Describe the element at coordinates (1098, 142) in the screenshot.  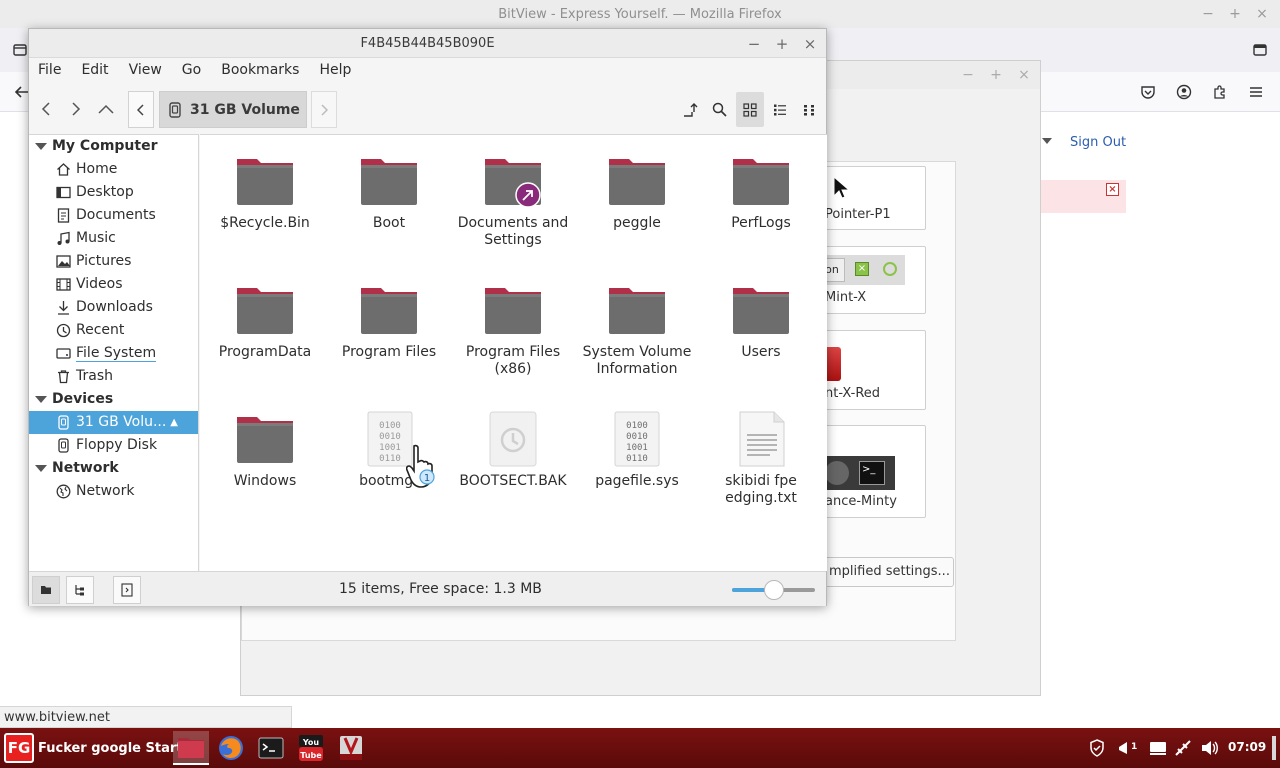
I see `sign-out-link: Sign Out` at that location.